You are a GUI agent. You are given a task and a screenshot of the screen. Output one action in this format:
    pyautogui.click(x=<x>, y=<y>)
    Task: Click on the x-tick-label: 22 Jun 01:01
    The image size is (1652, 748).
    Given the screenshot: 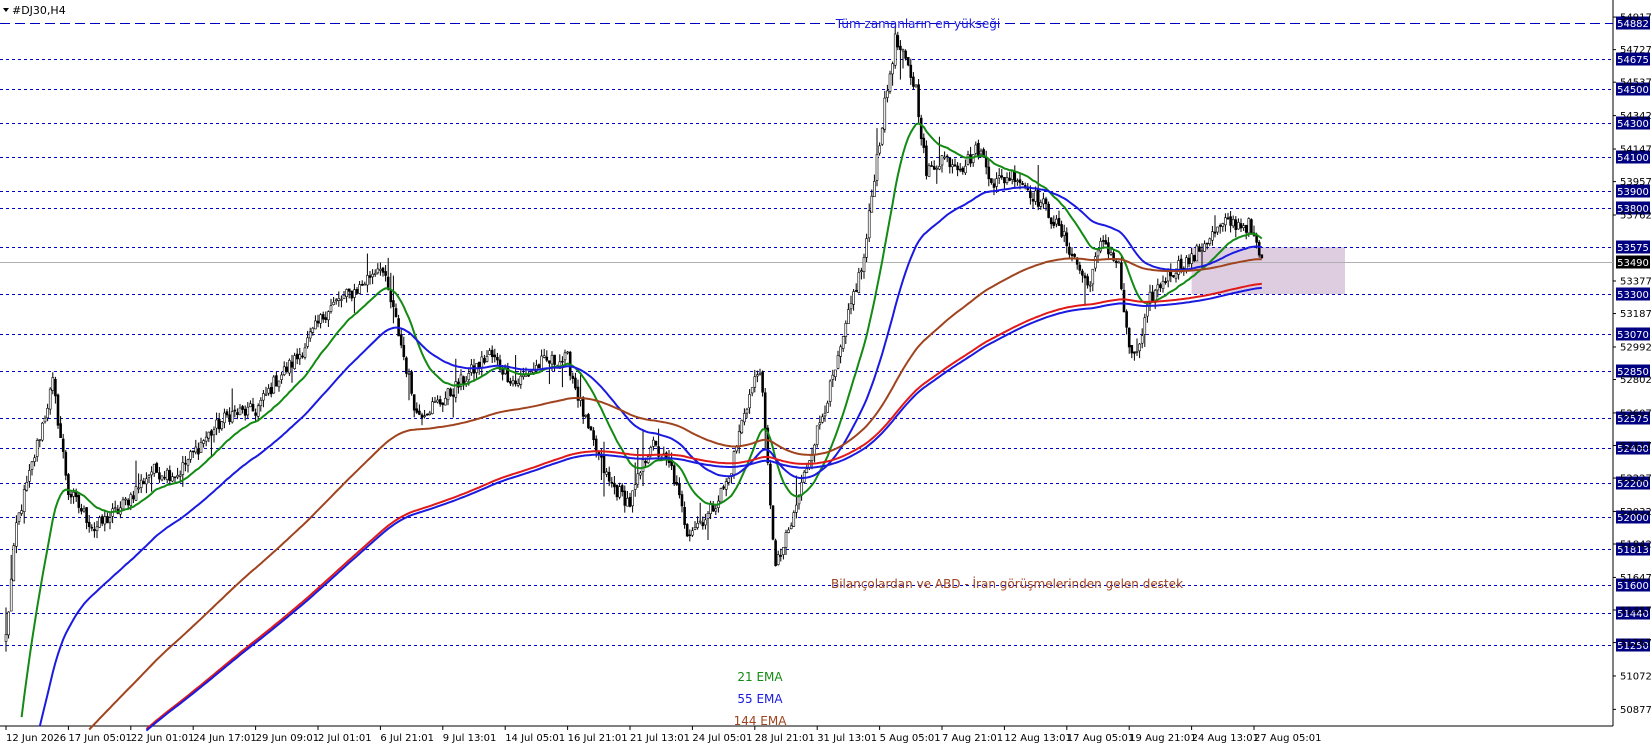 What is the action you would take?
    pyautogui.click(x=163, y=738)
    